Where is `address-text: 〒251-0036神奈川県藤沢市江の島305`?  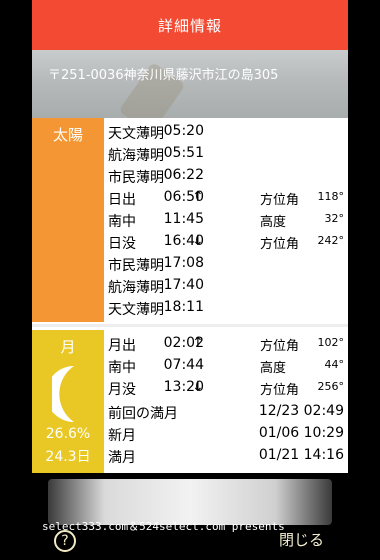
address-text: 〒251-0036神奈川県藤沢市江の島305 is located at coordinates (163, 75).